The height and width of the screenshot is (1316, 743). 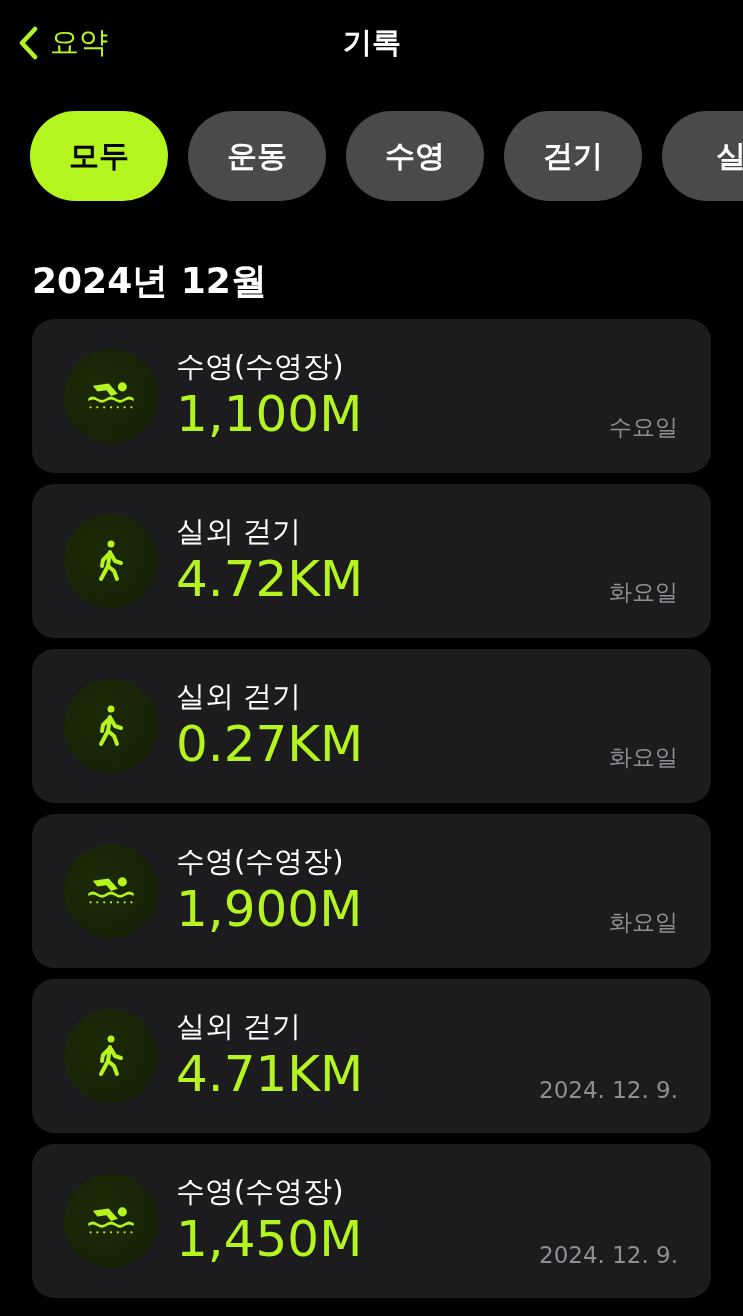 I want to click on filter-tab: 운동, so click(x=257, y=156).